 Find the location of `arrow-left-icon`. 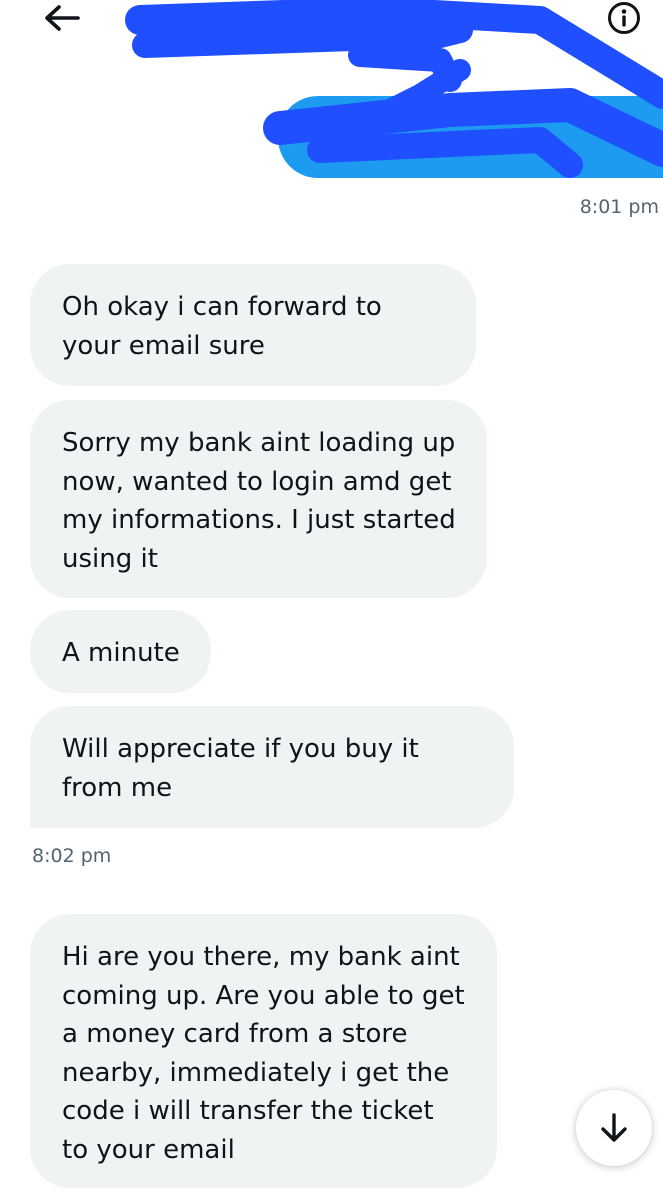

arrow-left-icon is located at coordinates (62, 18).